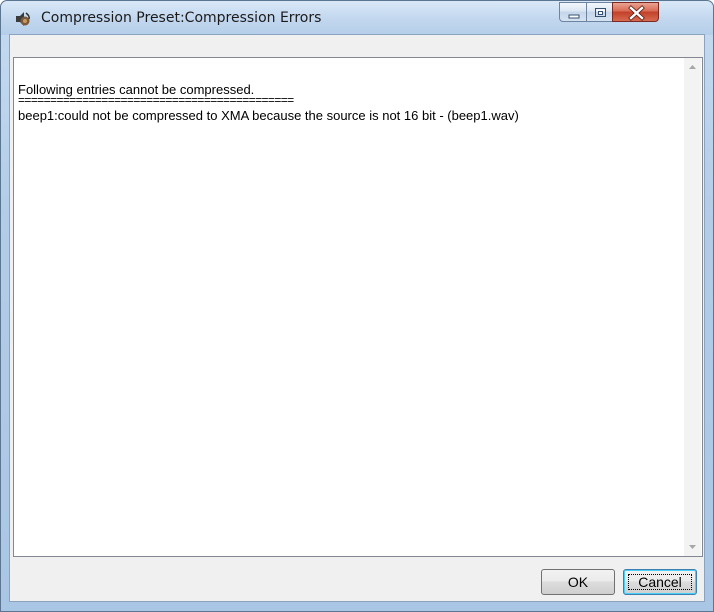 The width and height of the screenshot is (714, 612). I want to click on window-title: Compression Preset:Compression Errors, so click(181, 18).